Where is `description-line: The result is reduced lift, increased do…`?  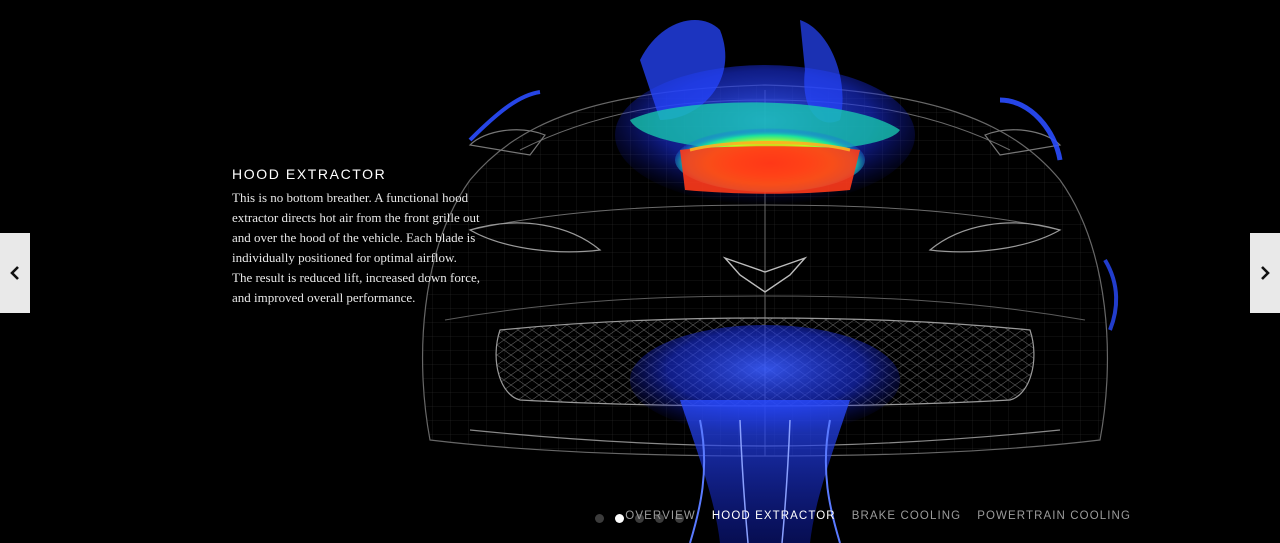 description-line: The result is reduced lift, increased do… is located at coordinates (356, 277).